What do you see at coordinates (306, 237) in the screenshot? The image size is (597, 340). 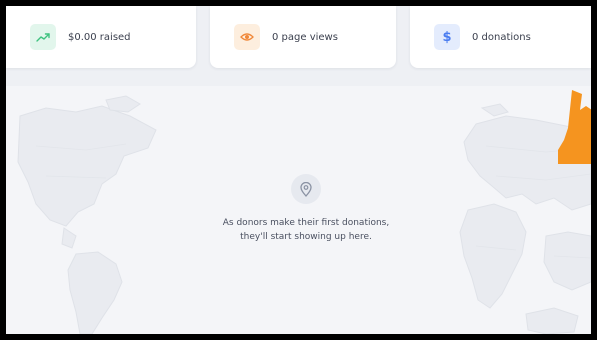 I see `empty-state-line-2: they'll start showing up here.` at bounding box center [306, 237].